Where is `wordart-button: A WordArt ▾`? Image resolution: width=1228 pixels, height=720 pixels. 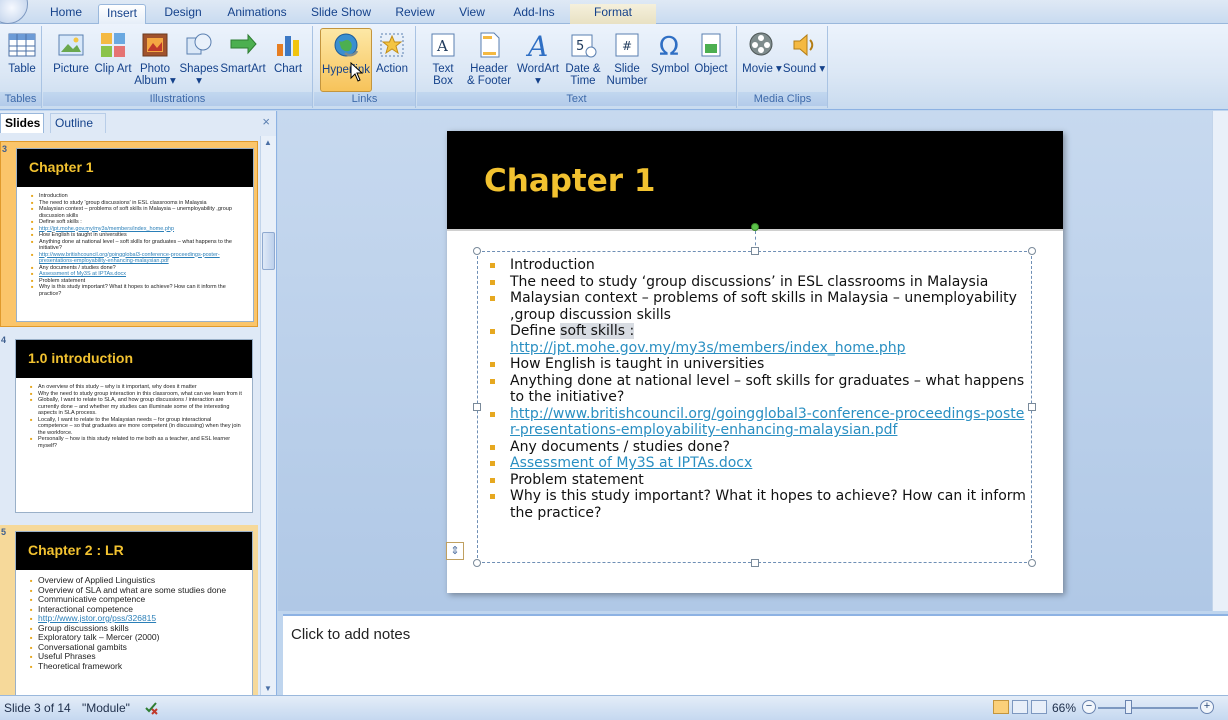 wordart-button: A WordArt ▾ is located at coordinates (538, 59).